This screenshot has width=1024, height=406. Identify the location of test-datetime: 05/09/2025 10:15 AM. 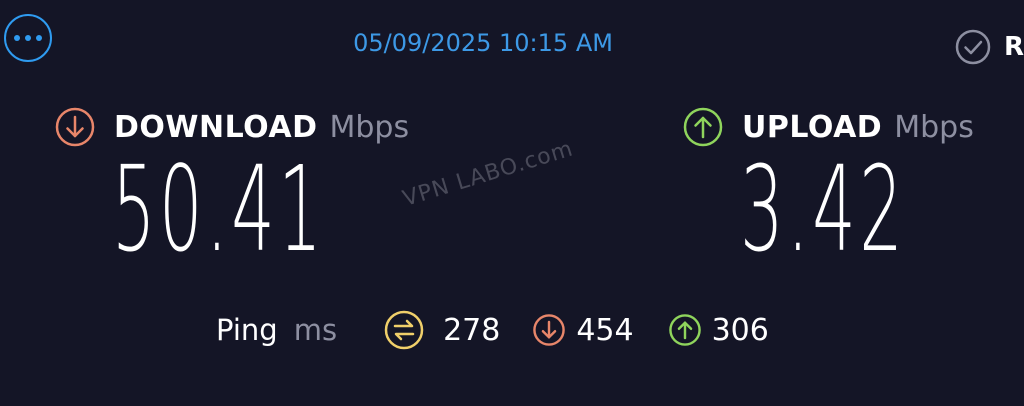
(483, 43).